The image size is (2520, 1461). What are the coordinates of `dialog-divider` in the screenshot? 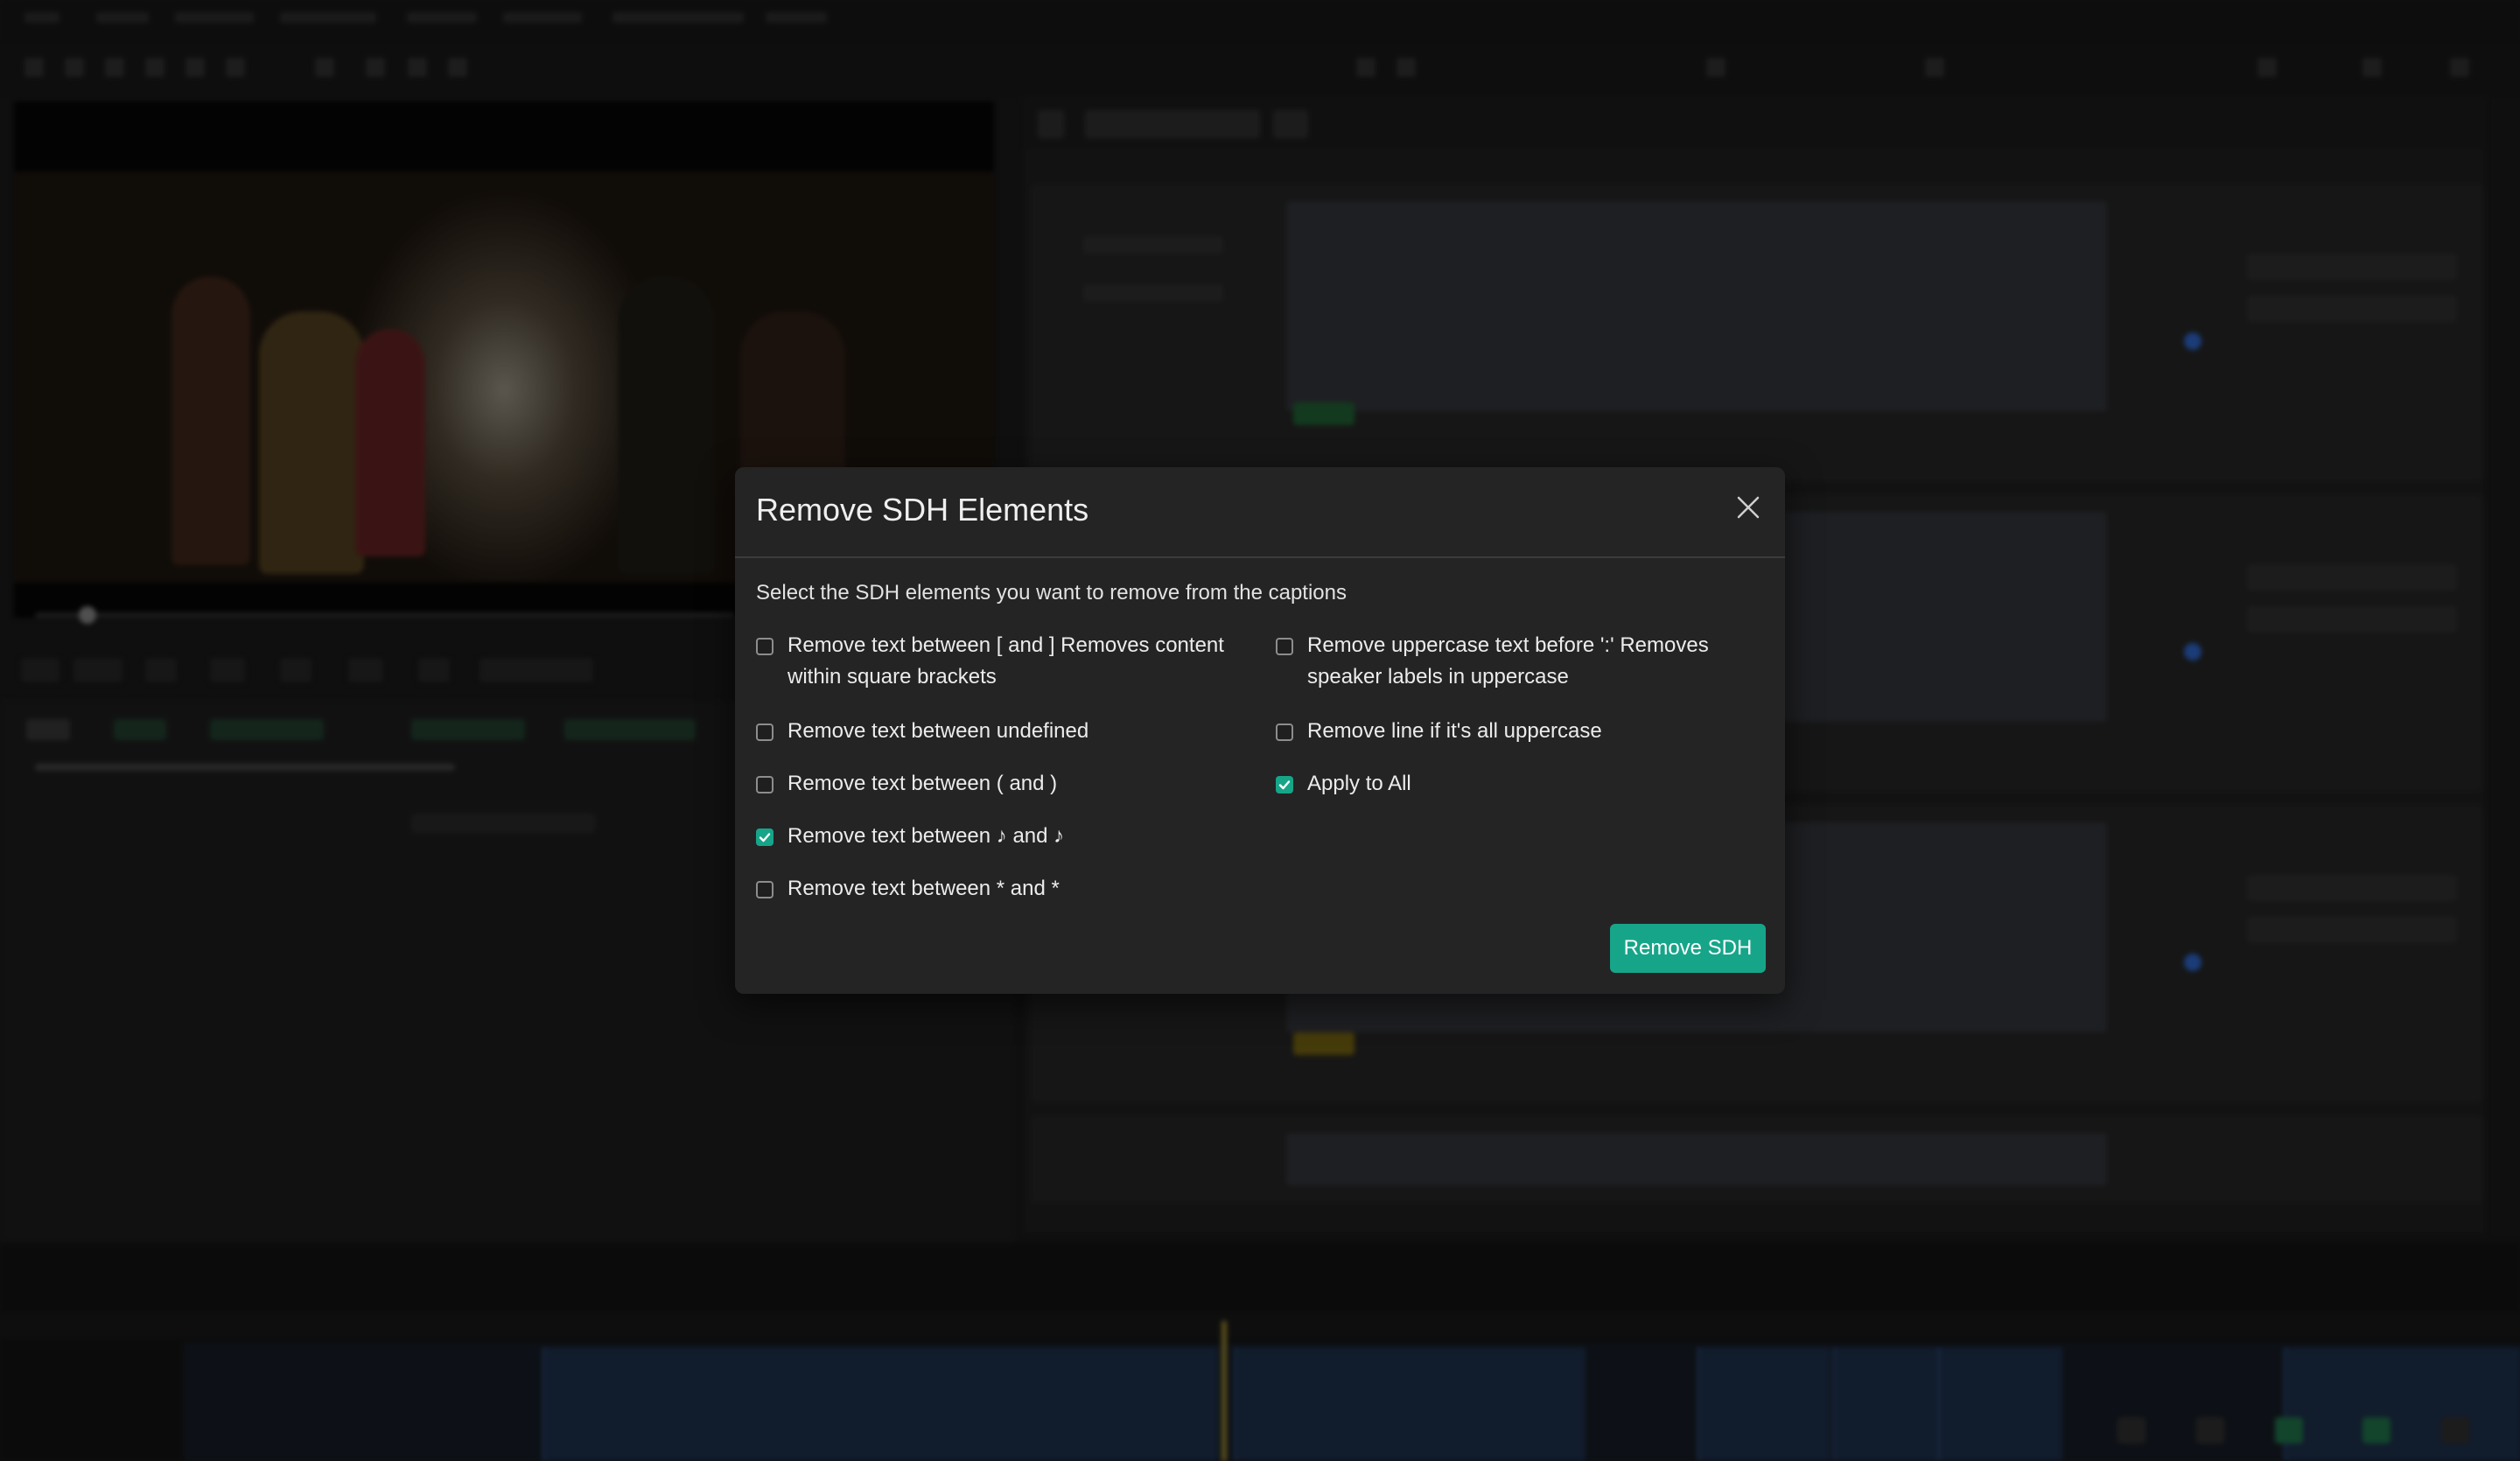 It's located at (1260, 557).